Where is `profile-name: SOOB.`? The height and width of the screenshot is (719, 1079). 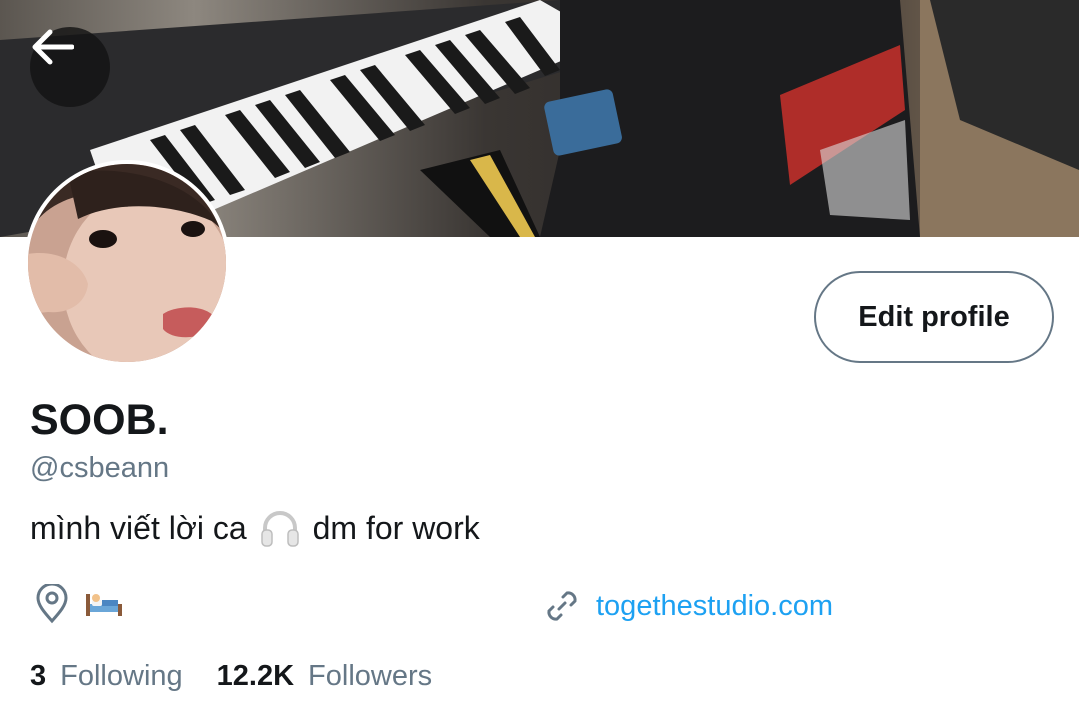
profile-name: SOOB. is located at coordinates (99, 420).